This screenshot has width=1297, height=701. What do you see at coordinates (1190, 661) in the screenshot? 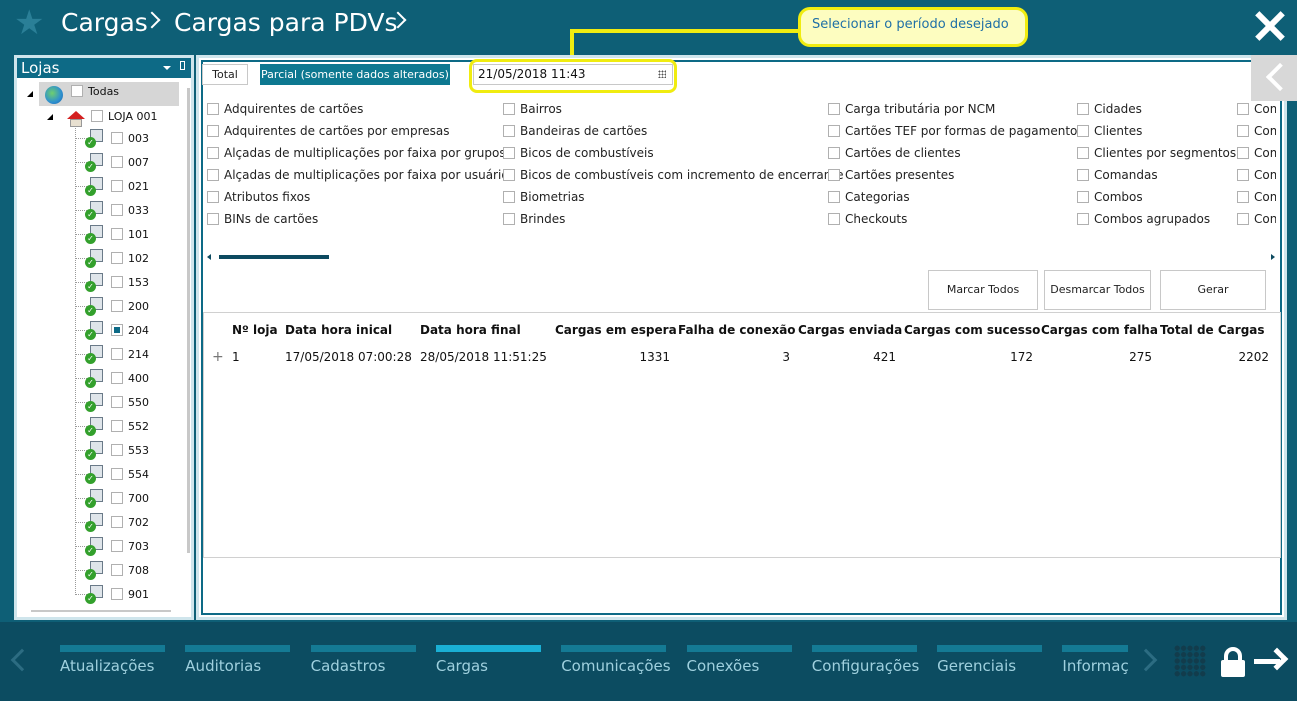
I see `apps-grid-icon` at bounding box center [1190, 661].